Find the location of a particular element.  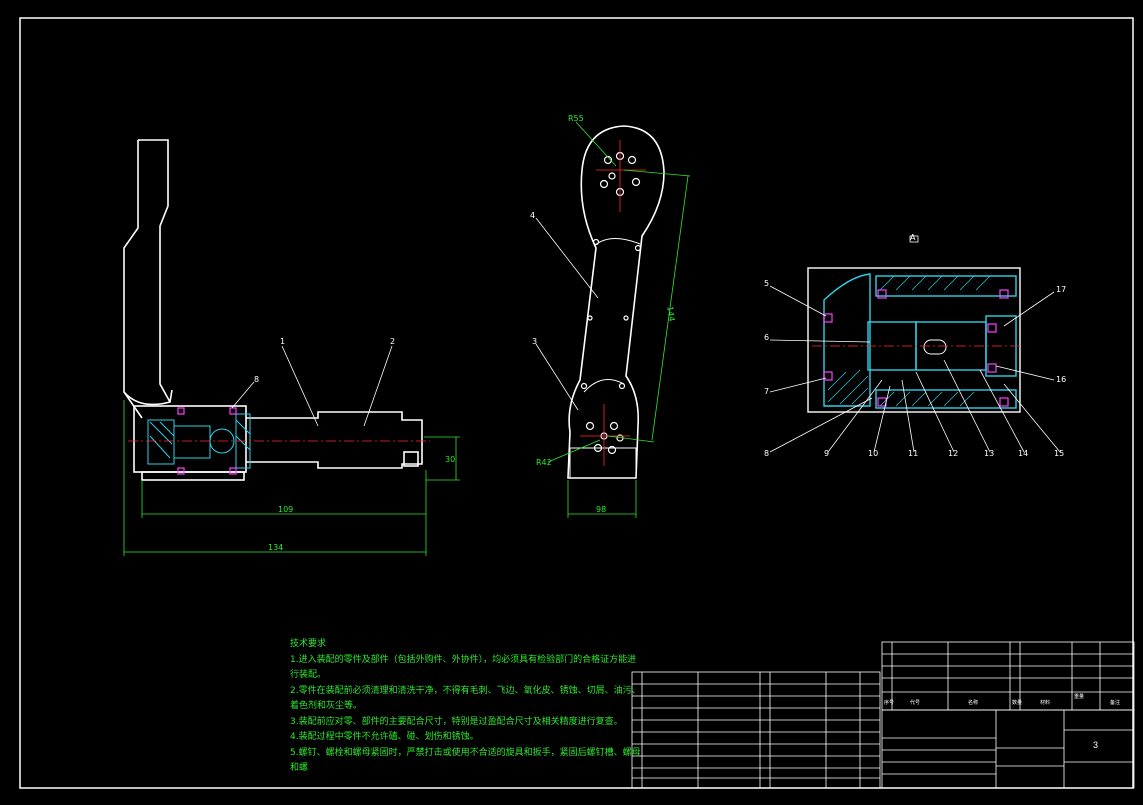

dim-98-text: 98 is located at coordinates (601, 509).